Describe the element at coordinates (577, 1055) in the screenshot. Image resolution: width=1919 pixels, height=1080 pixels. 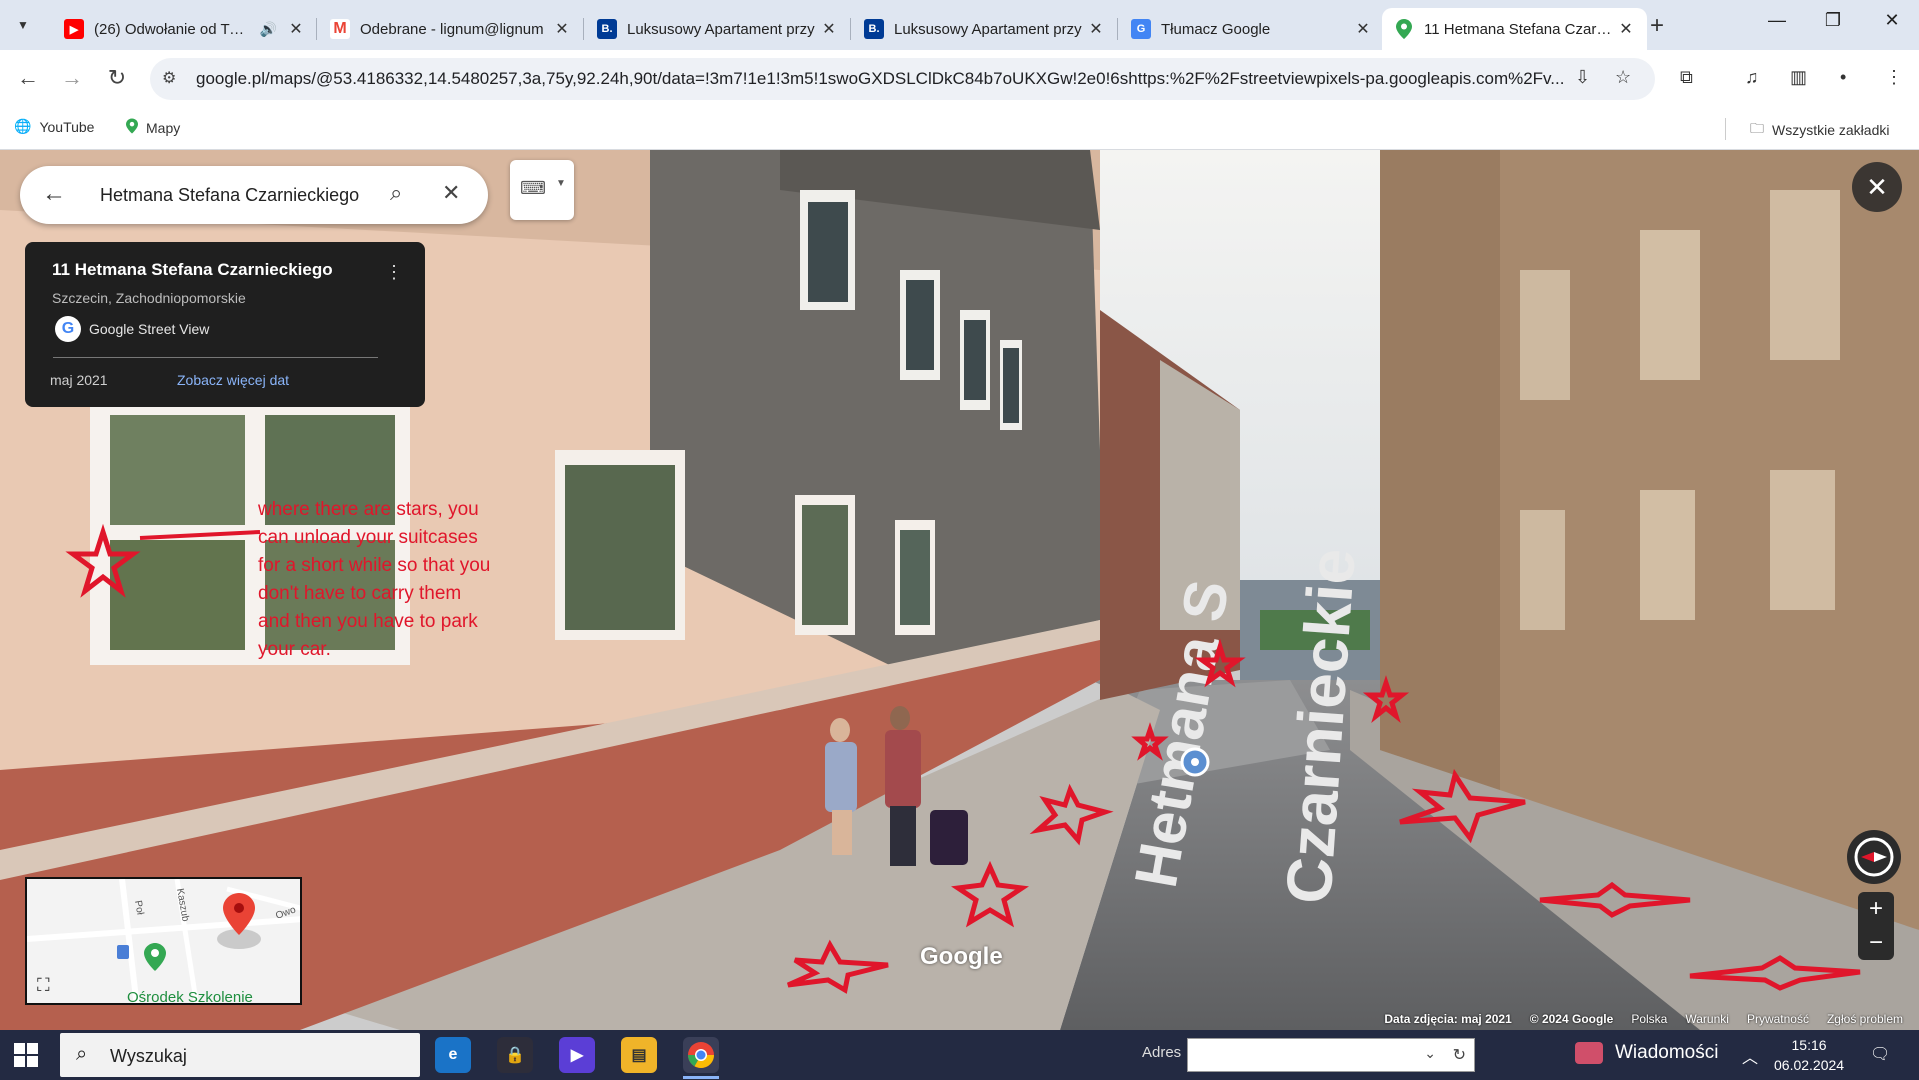
I see `media-player-icon: ▶` at that location.